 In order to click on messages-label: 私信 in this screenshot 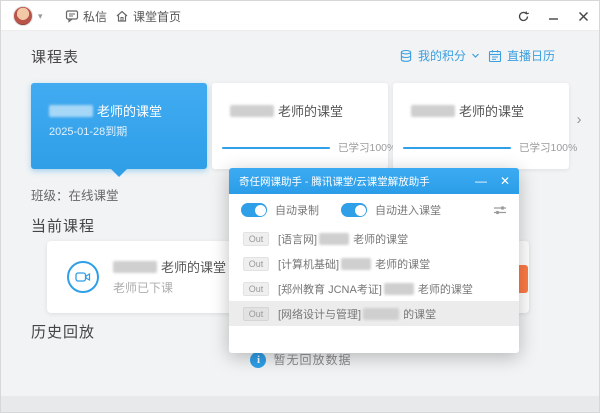, I will do `click(95, 16)`.